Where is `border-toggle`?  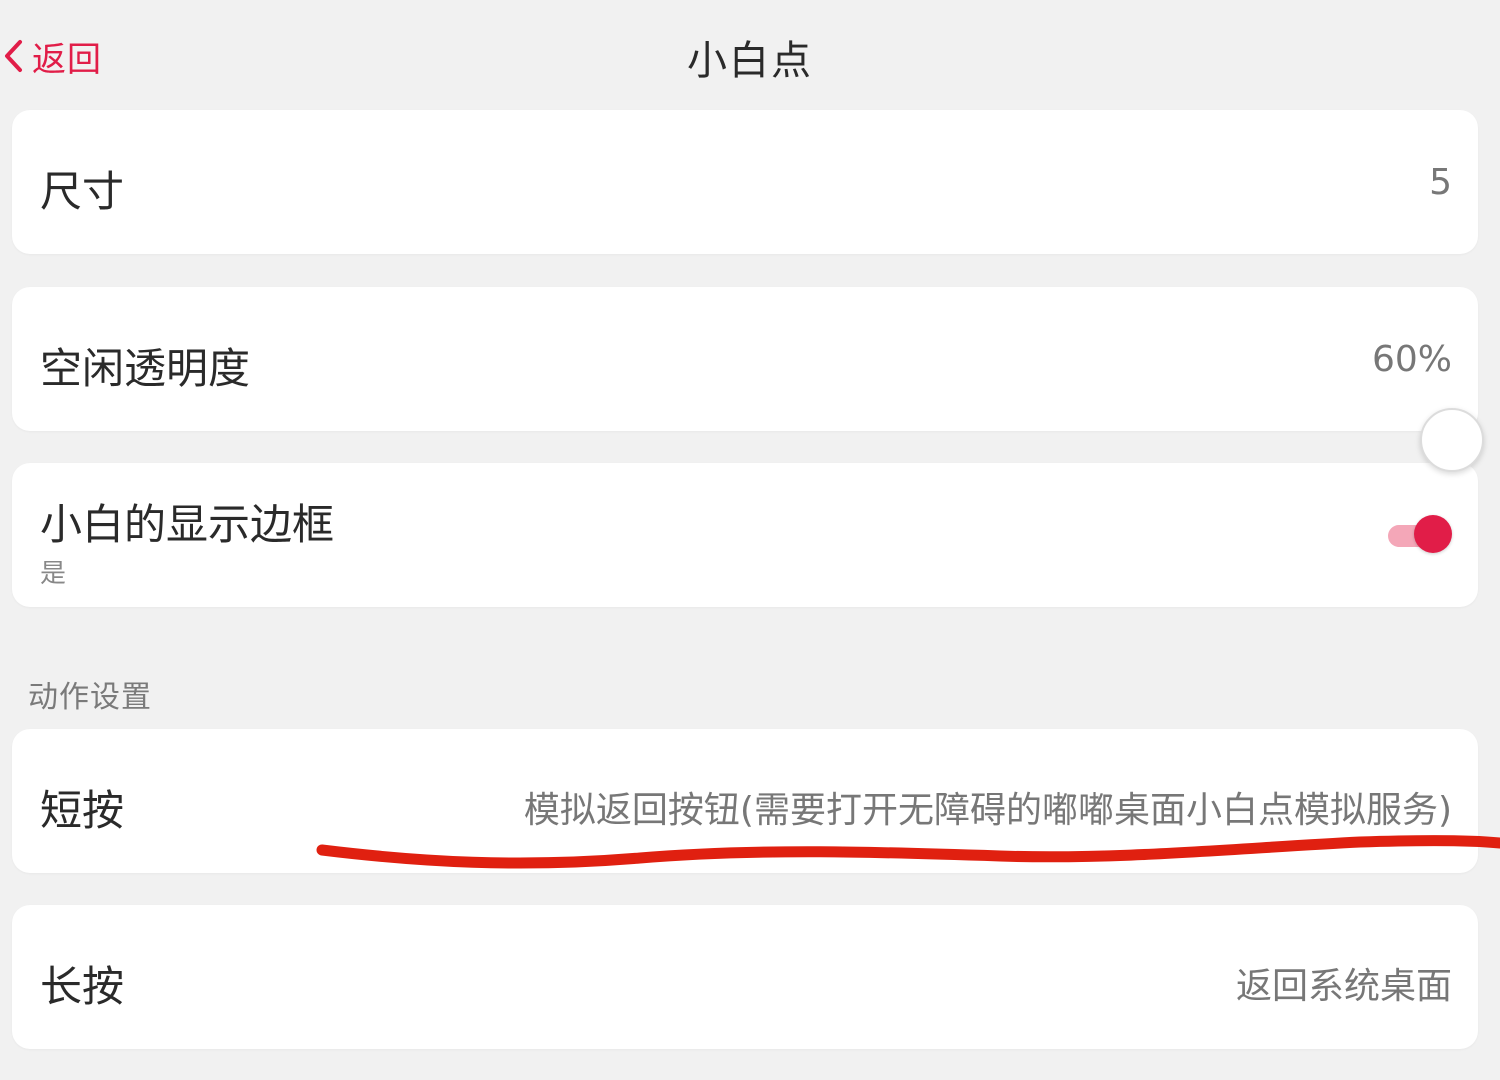 border-toggle is located at coordinates (1419, 535).